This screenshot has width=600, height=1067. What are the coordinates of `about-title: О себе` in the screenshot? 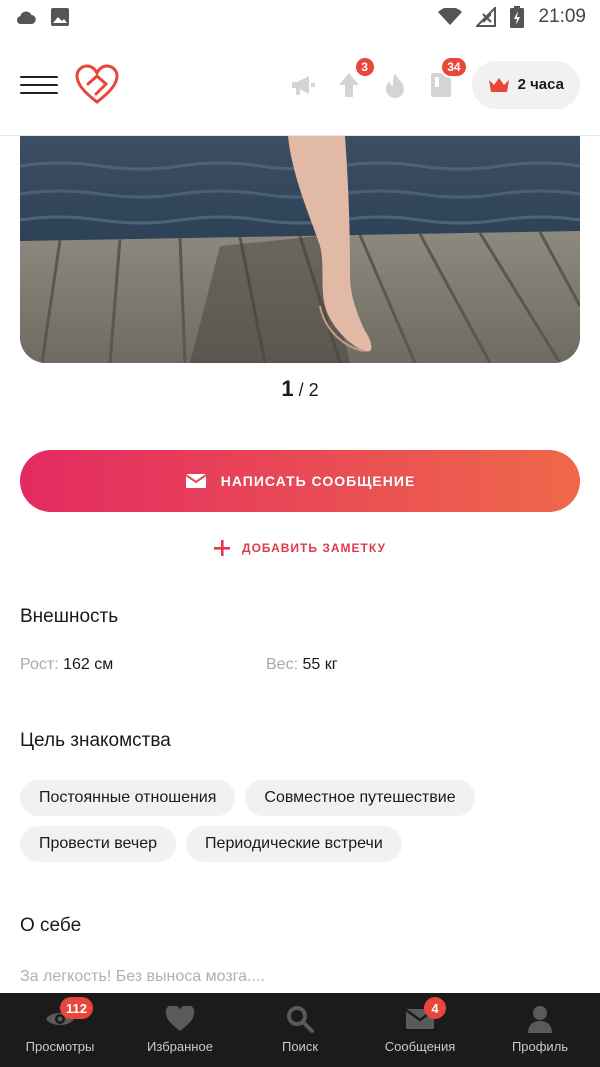 It's located at (51, 925).